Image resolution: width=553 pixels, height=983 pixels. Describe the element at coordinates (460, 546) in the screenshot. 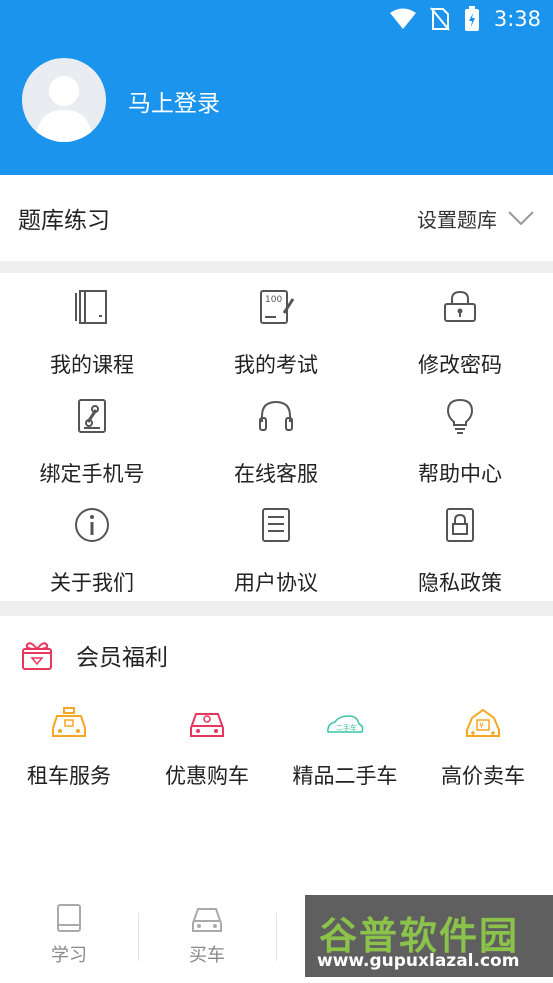

I see `menu-item-privacy-policy: 隐私政策` at that location.